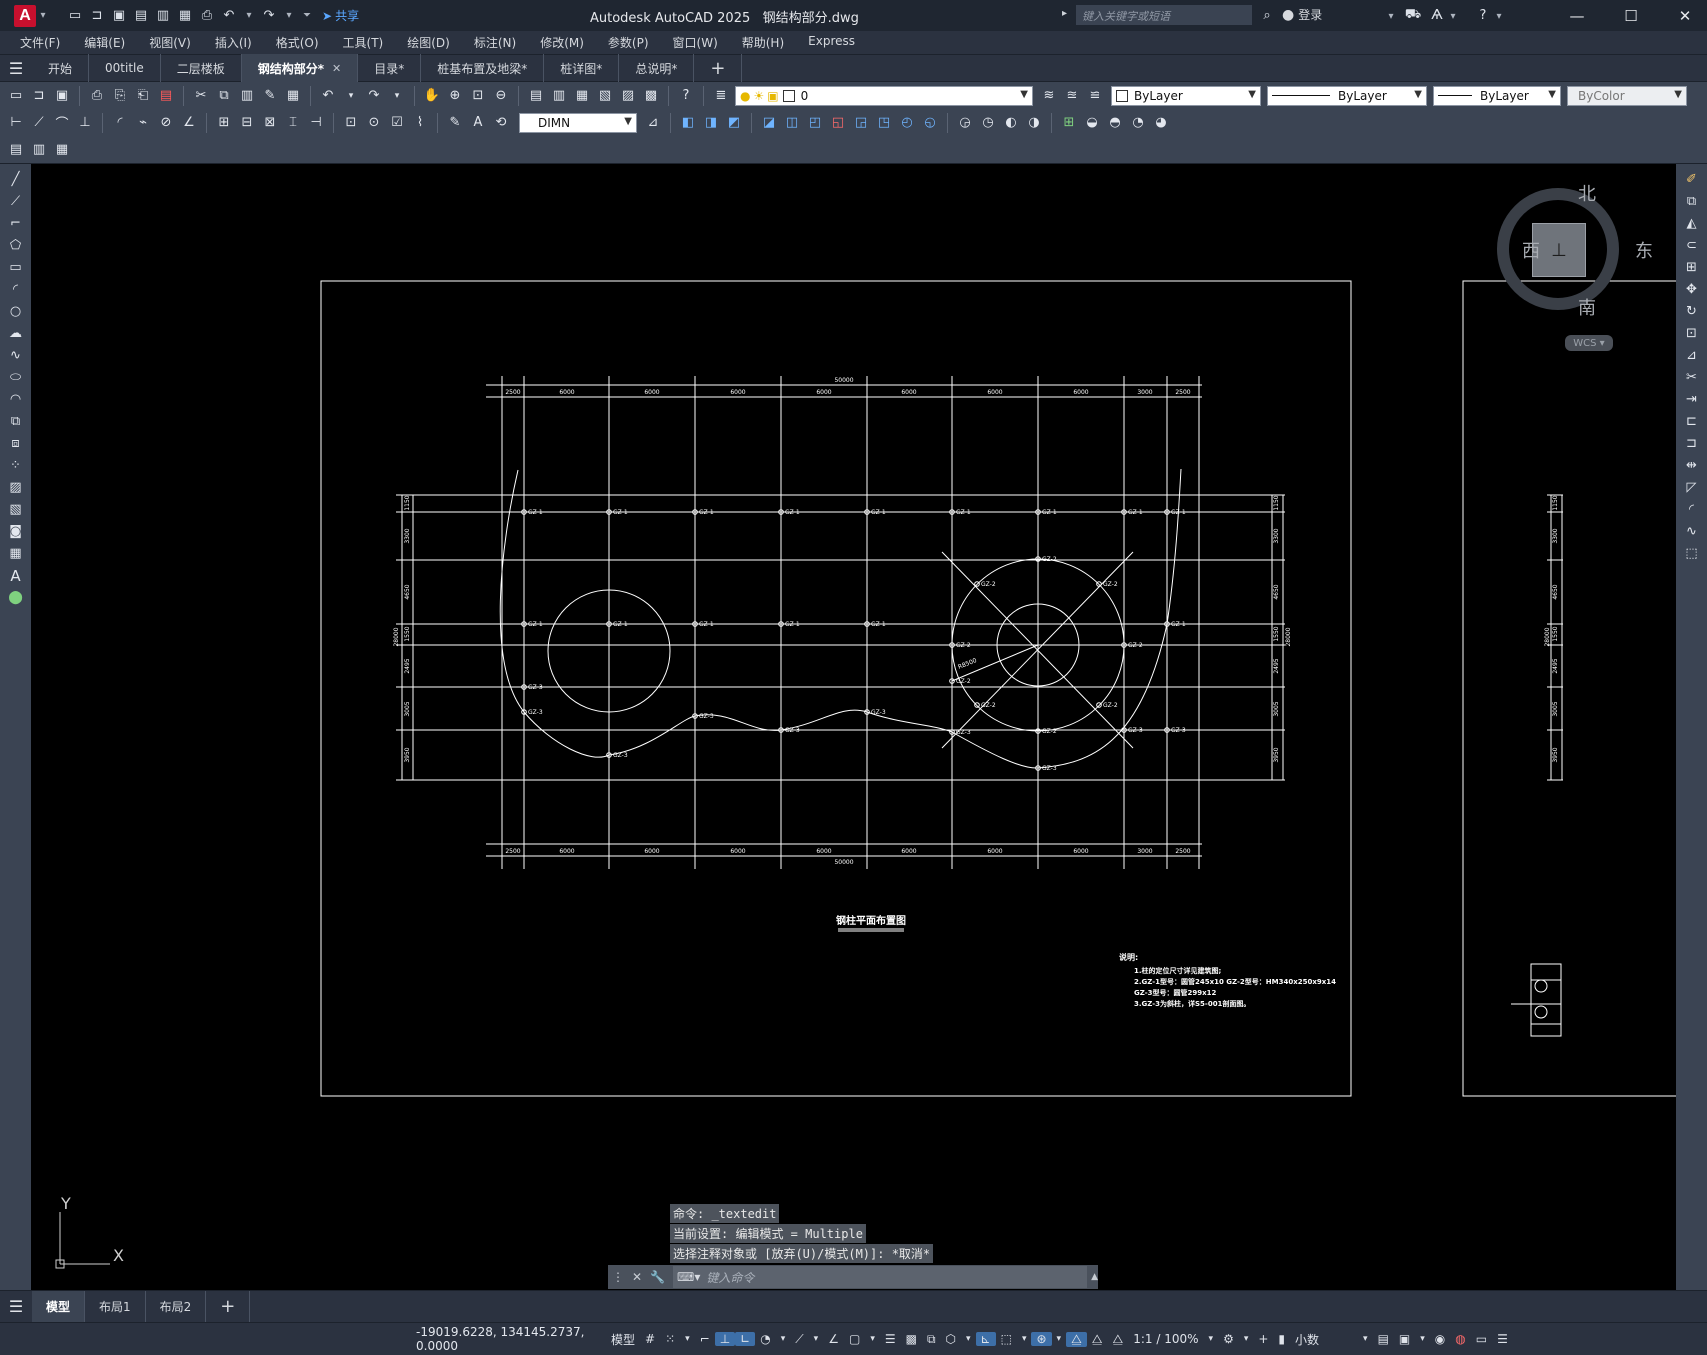 This screenshot has height=1355, width=1707. What do you see at coordinates (799, 1339) in the screenshot?
I see `isodraft-icon: ⟋` at bounding box center [799, 1339].